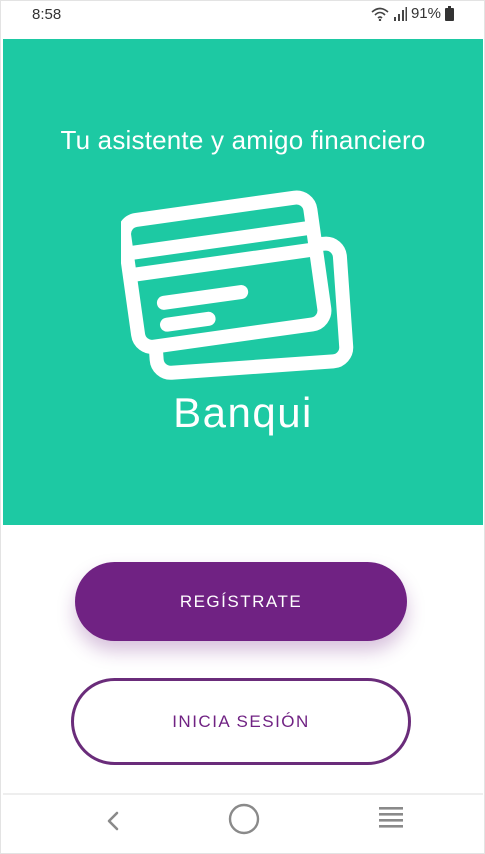 The width and height of the screenshot is (485, 854). I want to click on battery-level: 91%, so click(425, 13).